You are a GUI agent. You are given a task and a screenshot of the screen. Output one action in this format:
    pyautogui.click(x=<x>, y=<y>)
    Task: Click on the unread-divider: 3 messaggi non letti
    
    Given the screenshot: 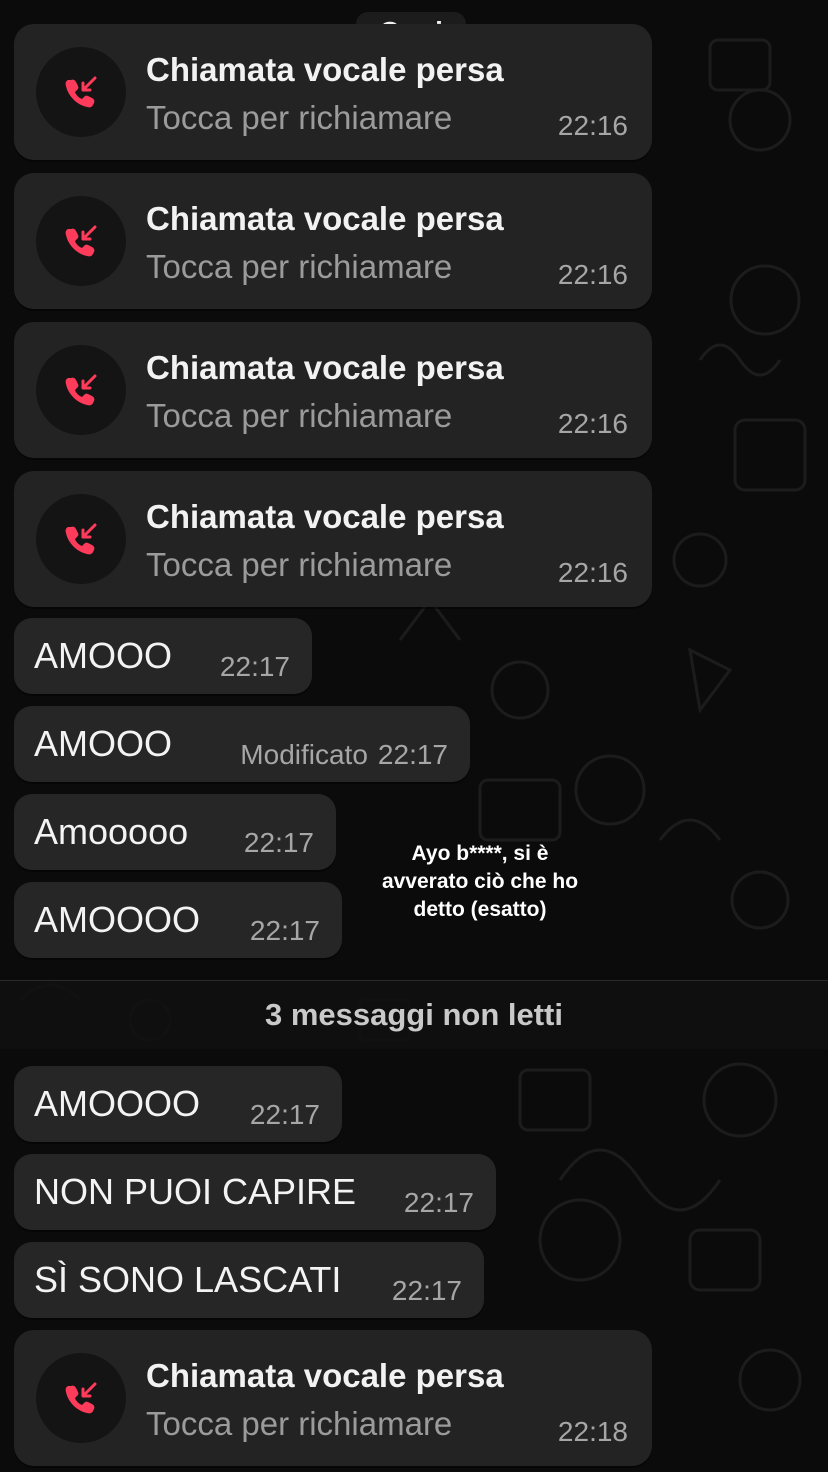 What is the action you would take?
    pyautogui.click(x=414, y=1014)
    